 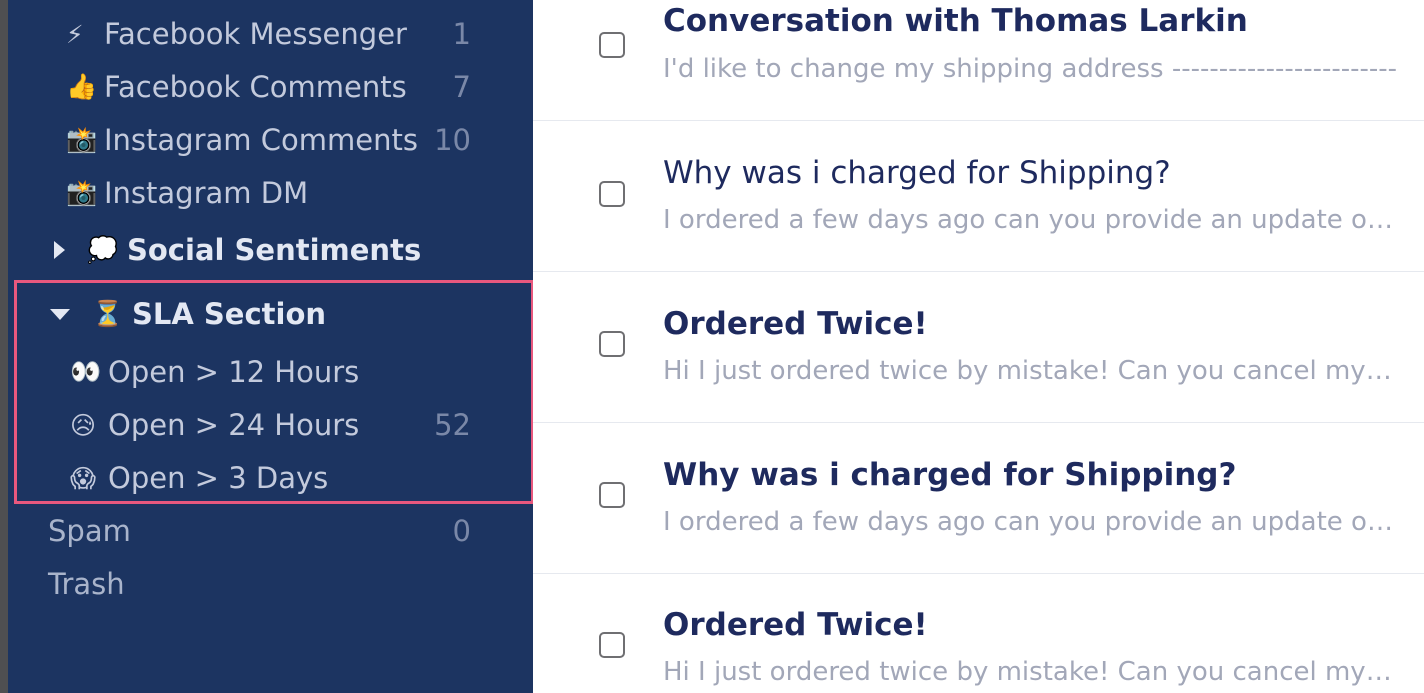 I want to click on sidebar-item-label: Open > 24 Hours, so click(x=234, y=425).